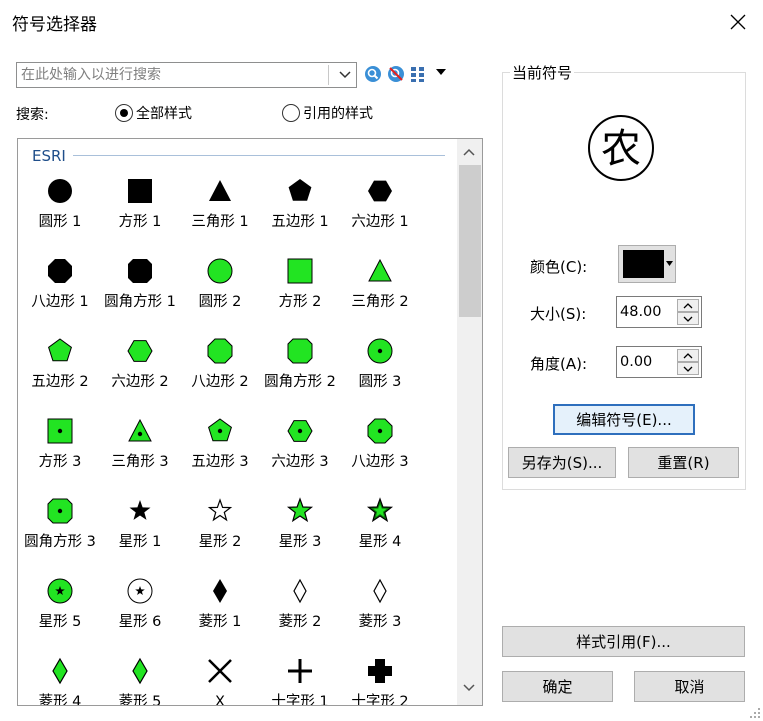 This screenshot has height=721, width=763. I want to click on radio-selected-dot, so click(124, 113).